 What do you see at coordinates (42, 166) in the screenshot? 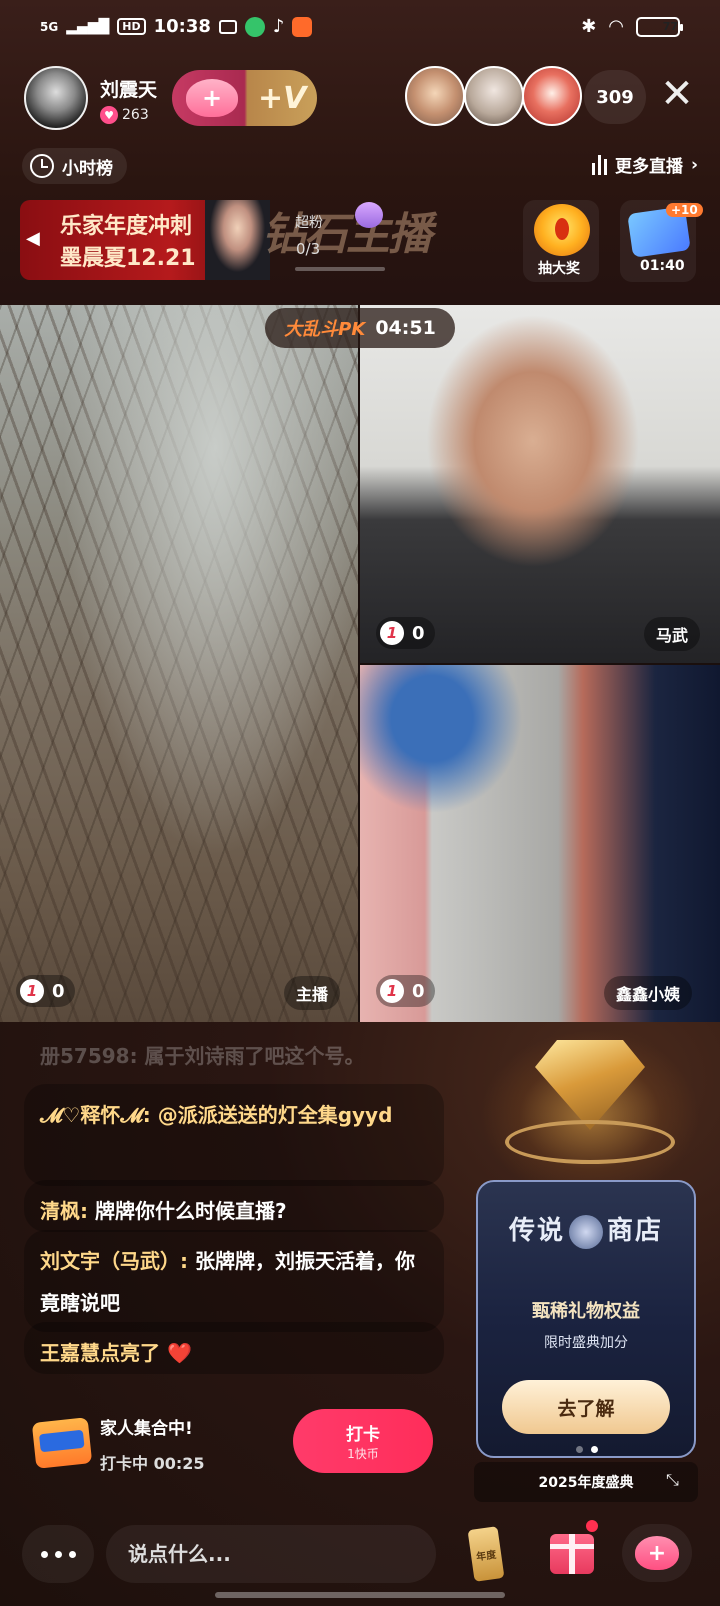
I see `clock-icon` at bounding box center [42, 166].